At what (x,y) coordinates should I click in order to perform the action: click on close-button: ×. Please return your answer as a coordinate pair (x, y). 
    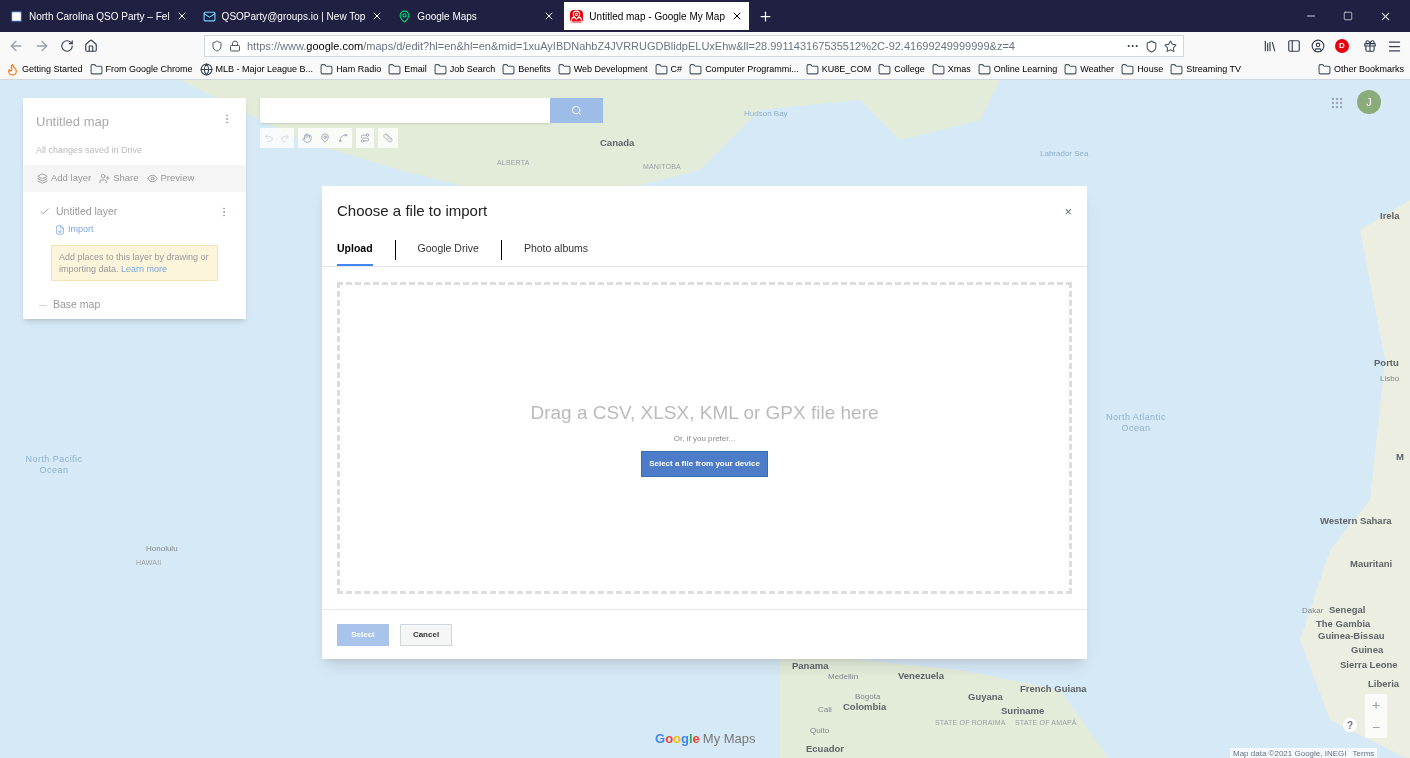
    Looking at the image, I should click on (1068, 211).